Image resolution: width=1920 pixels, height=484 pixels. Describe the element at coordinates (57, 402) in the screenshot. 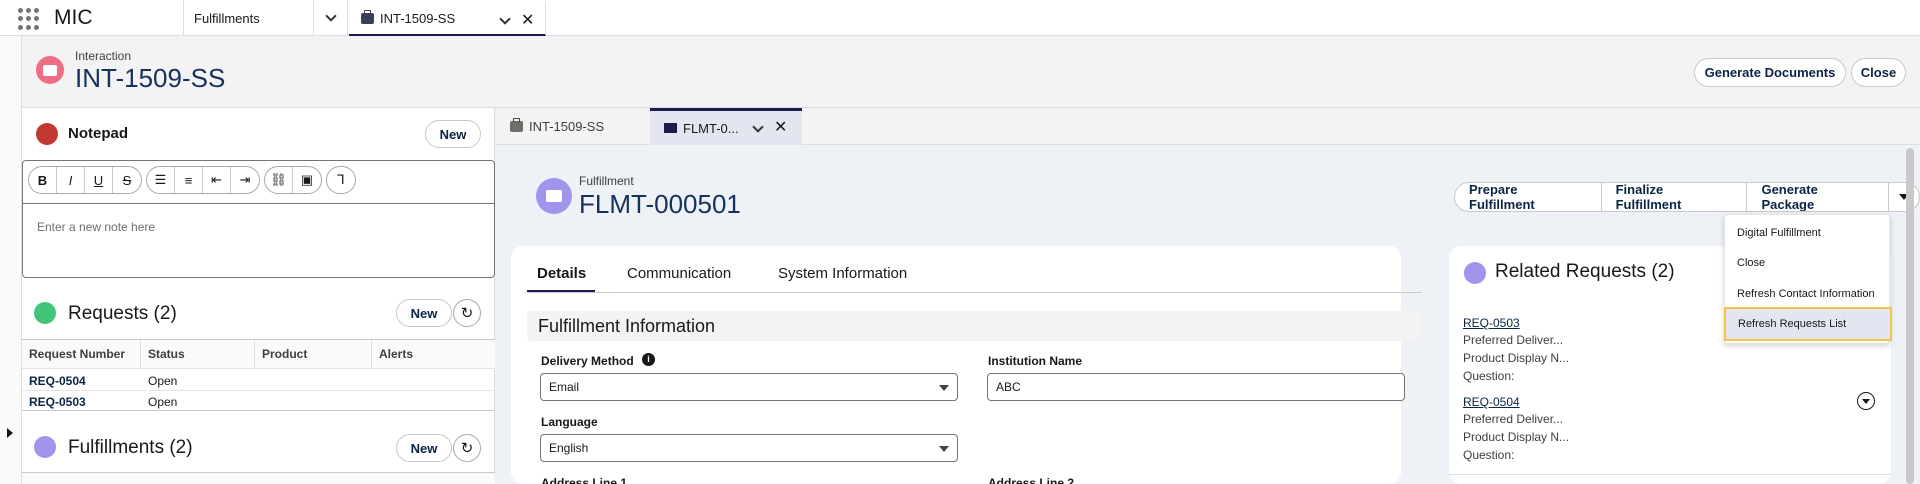

I see `request-link: REQ-0503` at that location.